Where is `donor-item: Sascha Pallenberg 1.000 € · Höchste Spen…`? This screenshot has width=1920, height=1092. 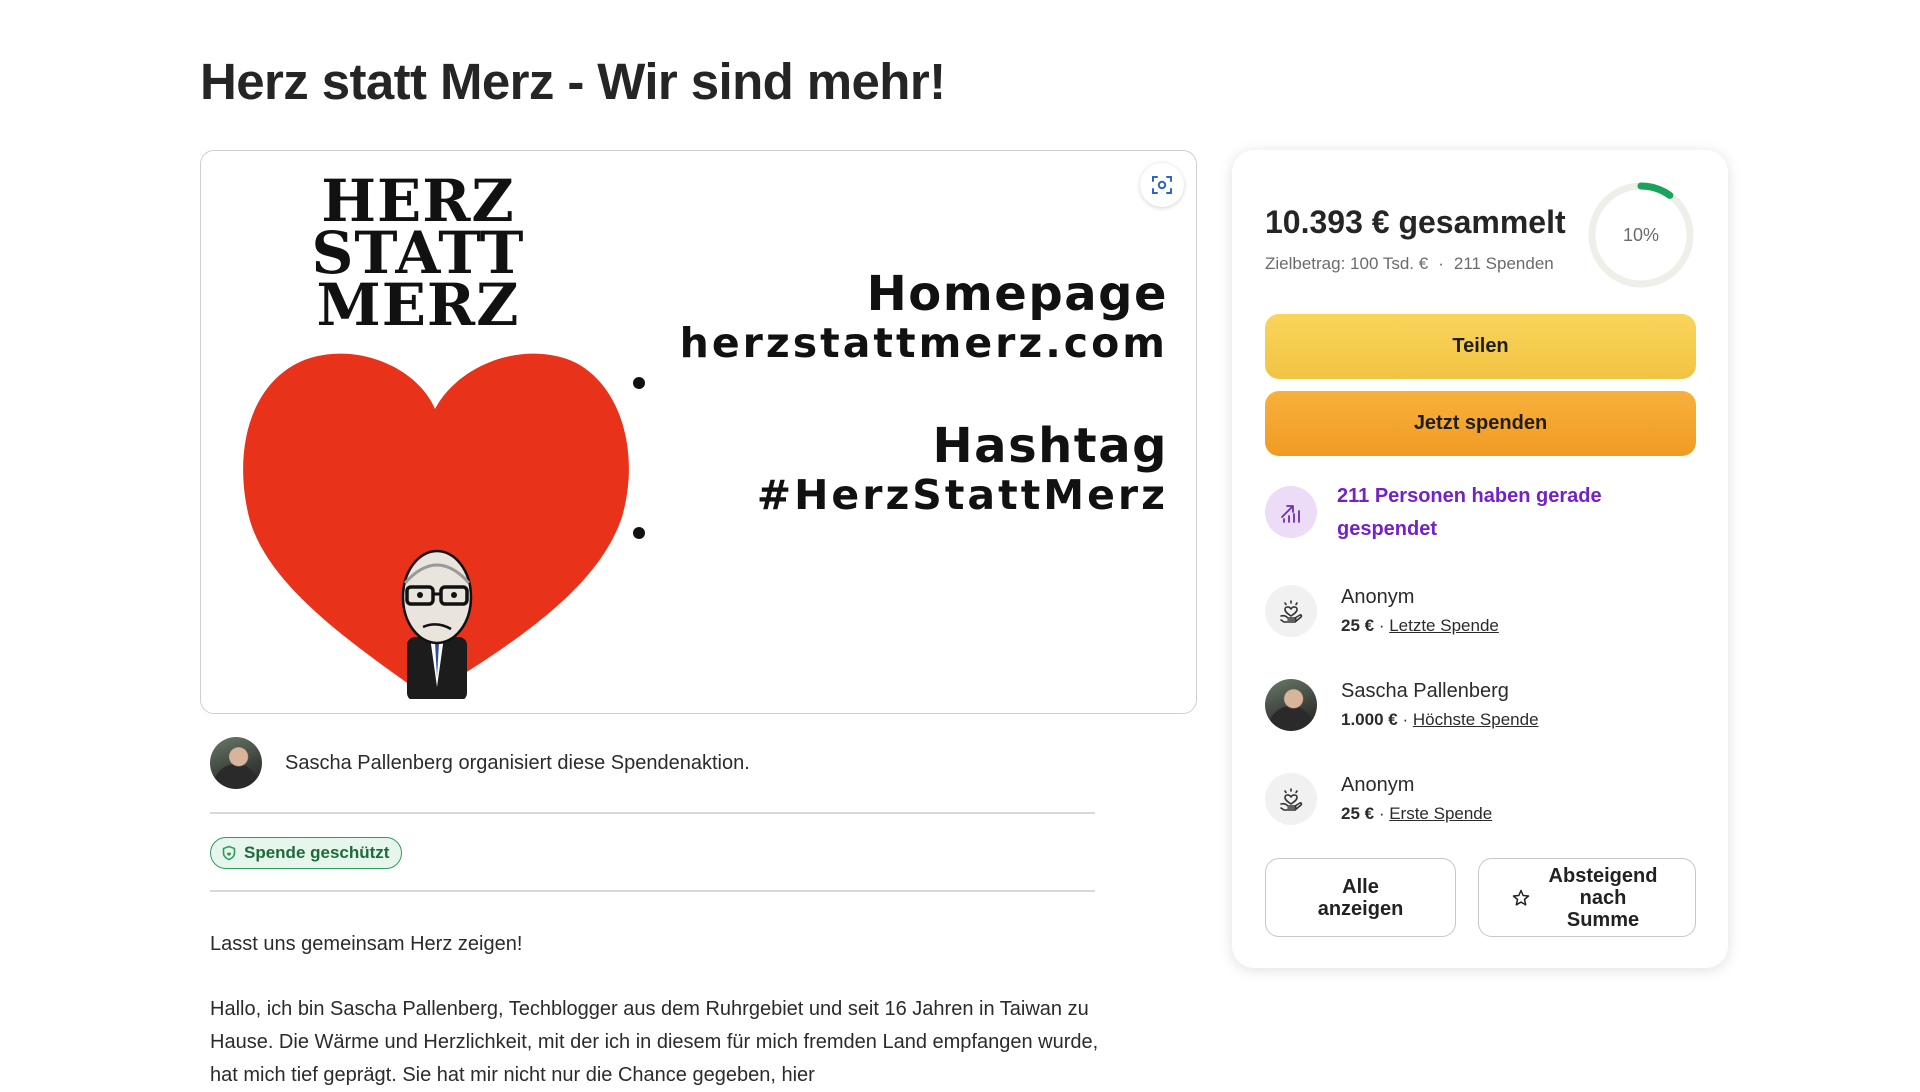
donor-item: Sascha Pallenberg 1.000 € · Höchste Spen… is located at coordinates (1402, 705).